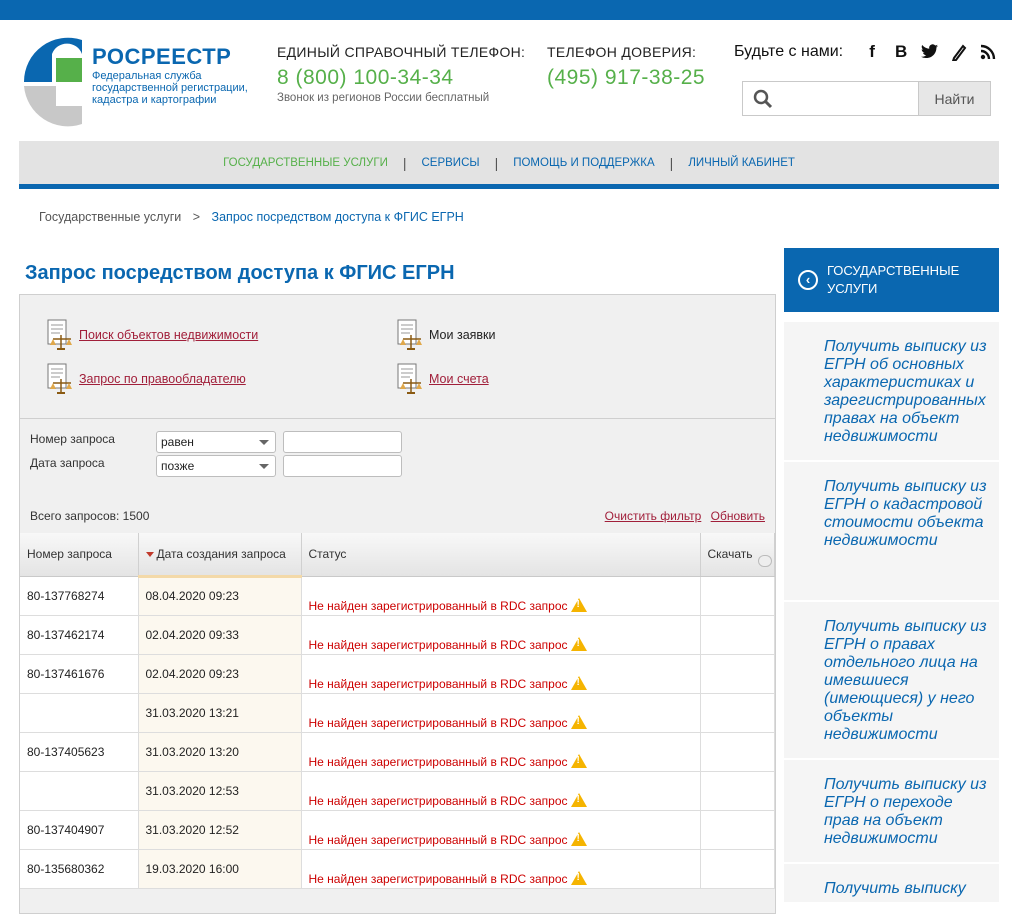  Describe the element at coordinates (930, 52) in the screenshot. I see `twitter-icon` at that location.